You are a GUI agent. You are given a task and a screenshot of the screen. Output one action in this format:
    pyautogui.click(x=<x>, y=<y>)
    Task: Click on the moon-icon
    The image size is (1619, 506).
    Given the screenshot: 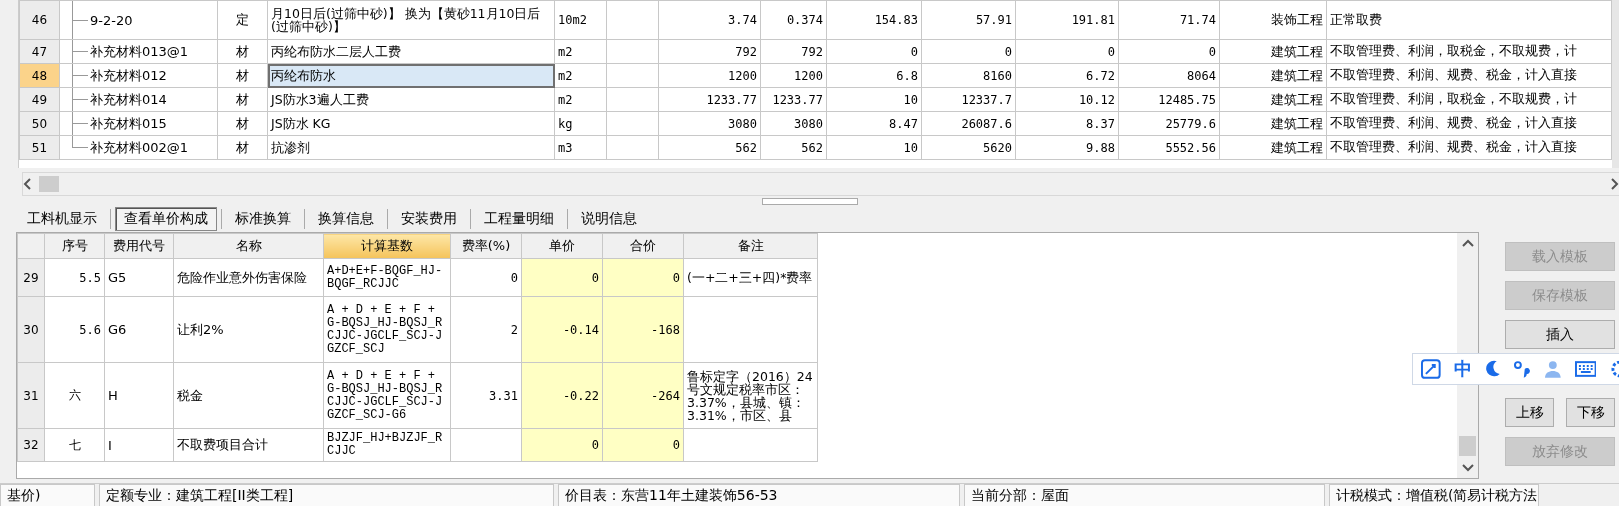 What is the action you would take?
    pyautogui.click(x=1492, y=369)
    